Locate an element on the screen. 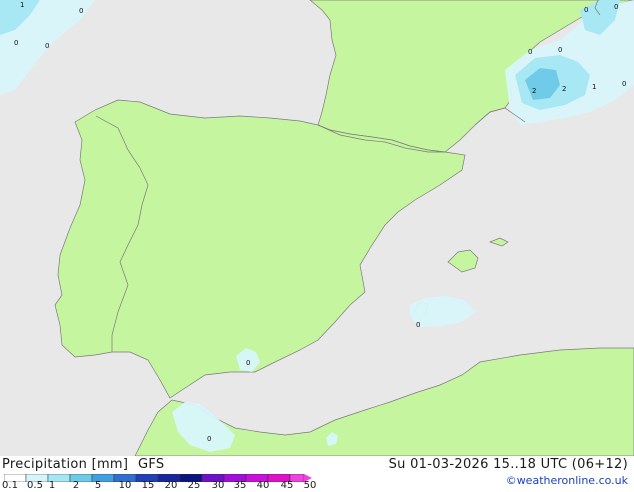 This screenshot has height=492, width=634. colorbar-tick-label: 10 is located at coordinates (125, 485).